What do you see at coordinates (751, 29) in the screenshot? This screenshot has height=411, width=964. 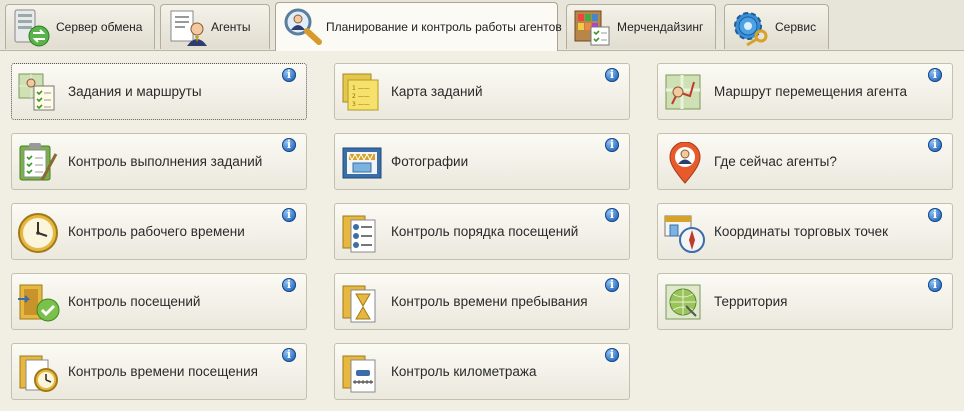 I see `gear-key-icon` at bounding box center [751, 29].